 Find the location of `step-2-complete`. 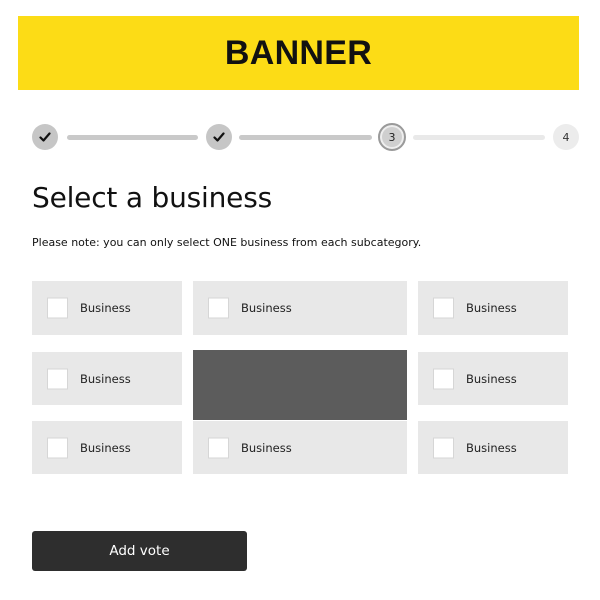

step-2-complete is located at coordinates (219, 137).